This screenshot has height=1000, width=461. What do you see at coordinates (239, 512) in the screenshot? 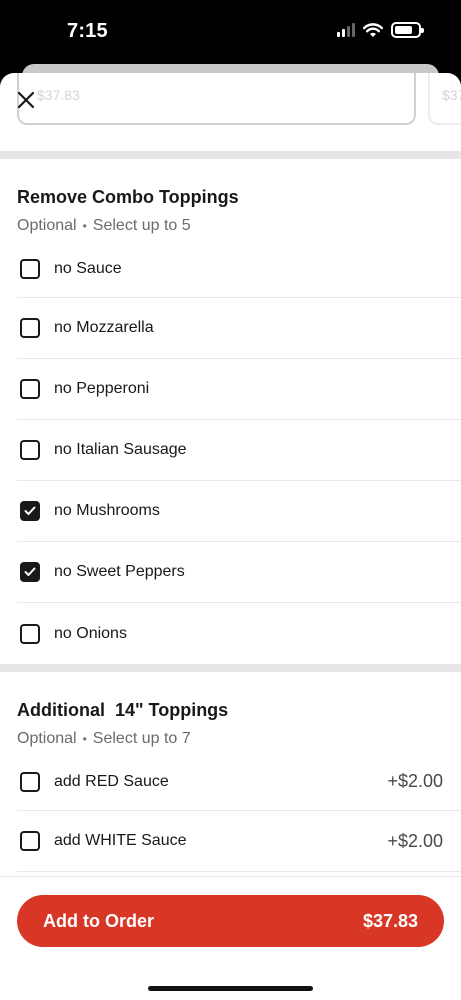
I see `option-row: no Mushrooms` at bounding box center [239, 512].